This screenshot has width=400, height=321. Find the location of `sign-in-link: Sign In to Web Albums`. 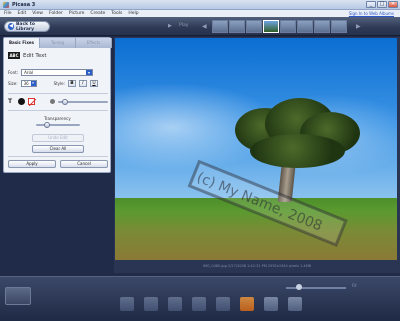

sign-in-link: Sign In to Web Albums is located at coordinates (371, 13).